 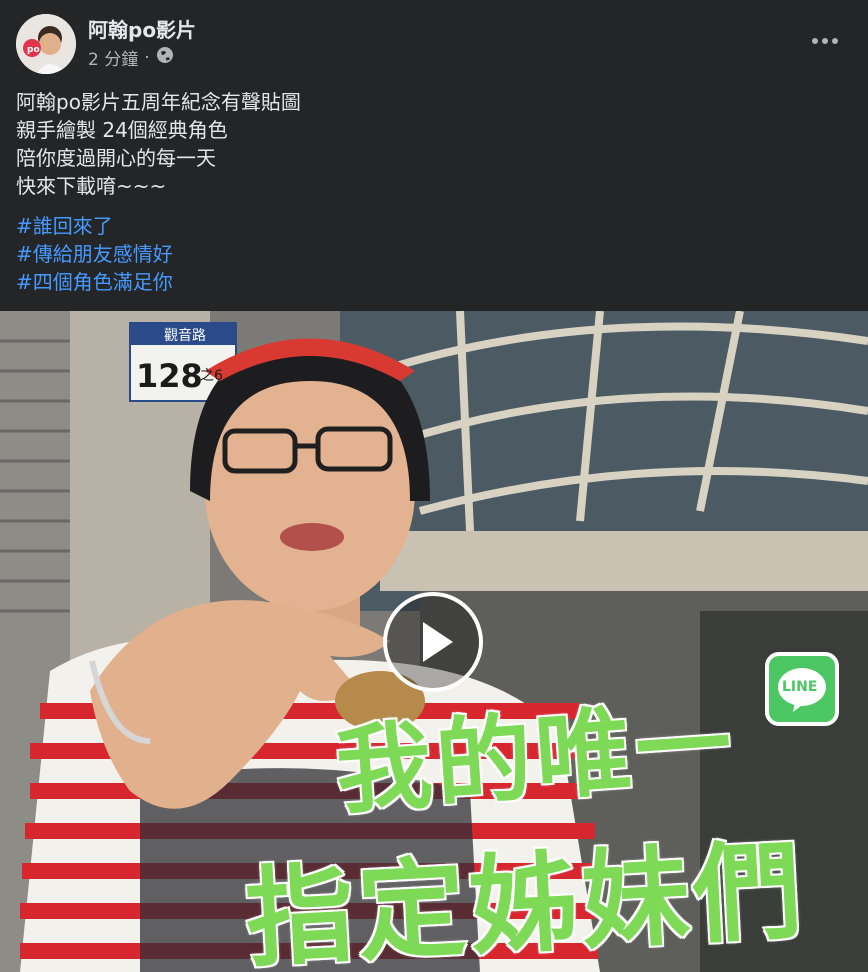 What do you see at coordinates (211, 376) in the screenshot?
I see `address-plate-sub: 之6` at bounding box center [211, 376].